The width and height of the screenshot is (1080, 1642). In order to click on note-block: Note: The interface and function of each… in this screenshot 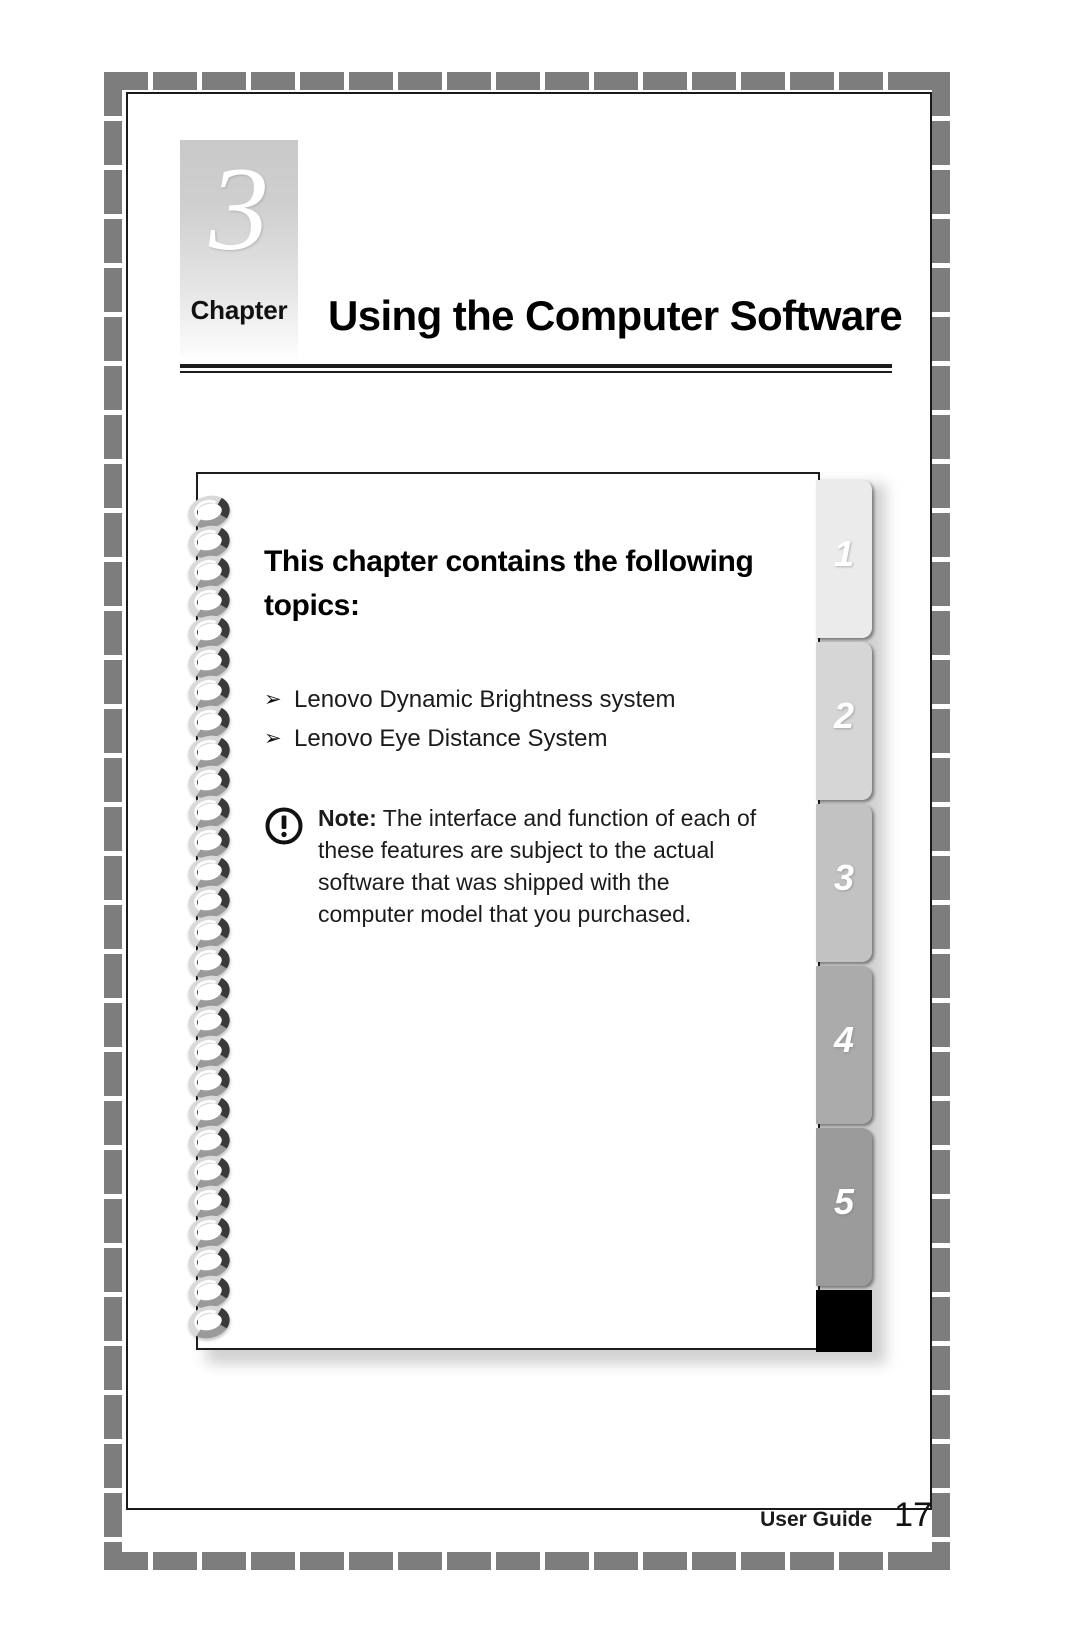, I will do `click(529, 866)`.